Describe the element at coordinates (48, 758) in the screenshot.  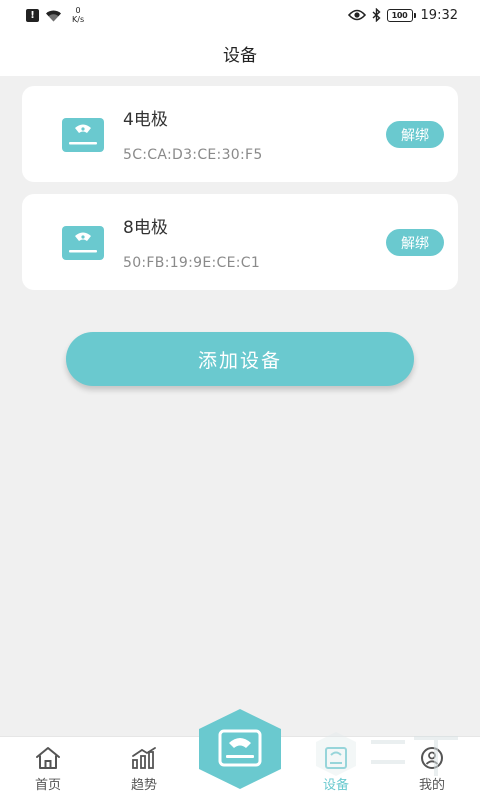
I see `home-icon` at that location.